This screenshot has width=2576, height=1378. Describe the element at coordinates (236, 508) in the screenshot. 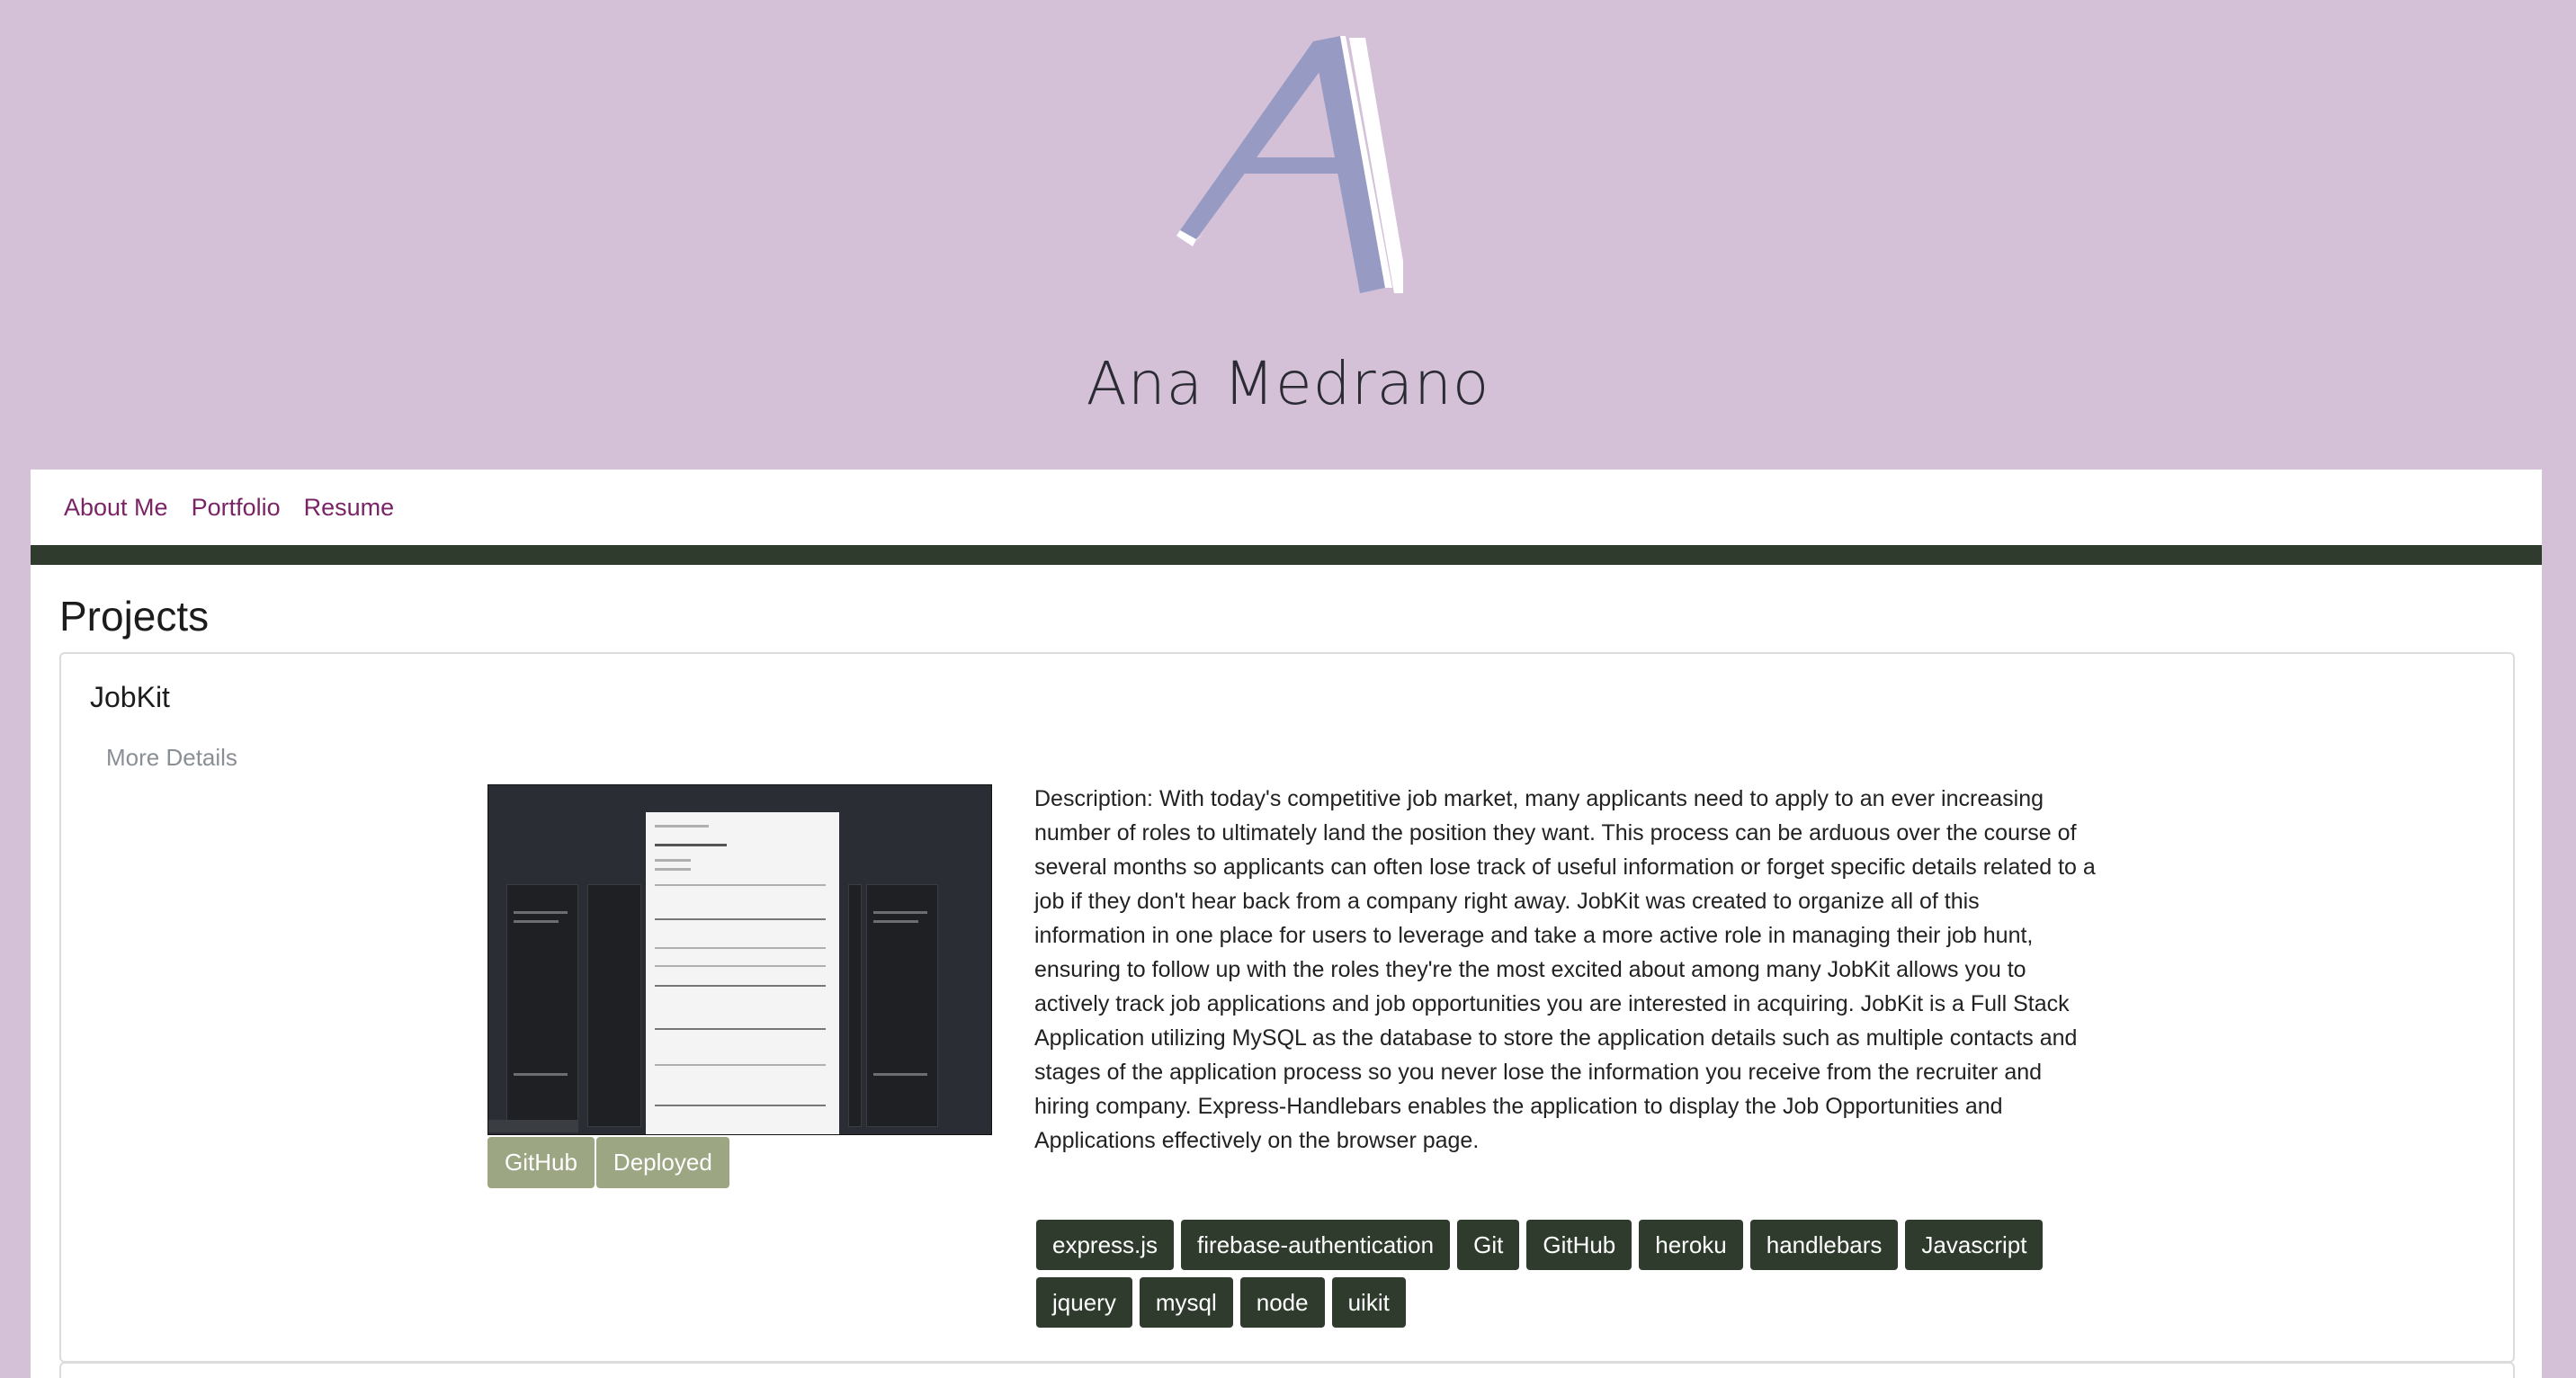

I see `nav-link-portfolio: Portfolio` at that location.